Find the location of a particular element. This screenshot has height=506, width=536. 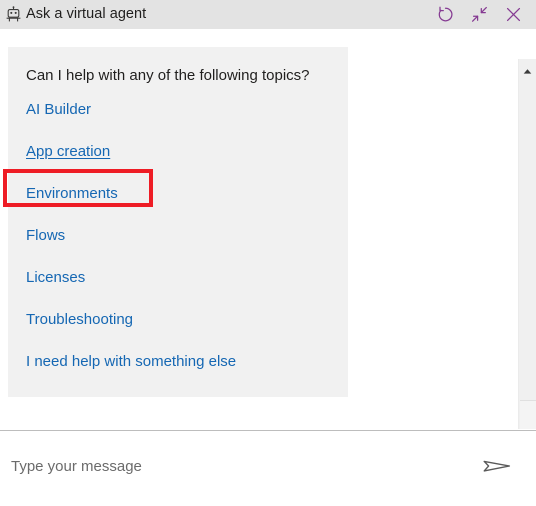

scrollbar-thumb is located at coordinates (528, 240).